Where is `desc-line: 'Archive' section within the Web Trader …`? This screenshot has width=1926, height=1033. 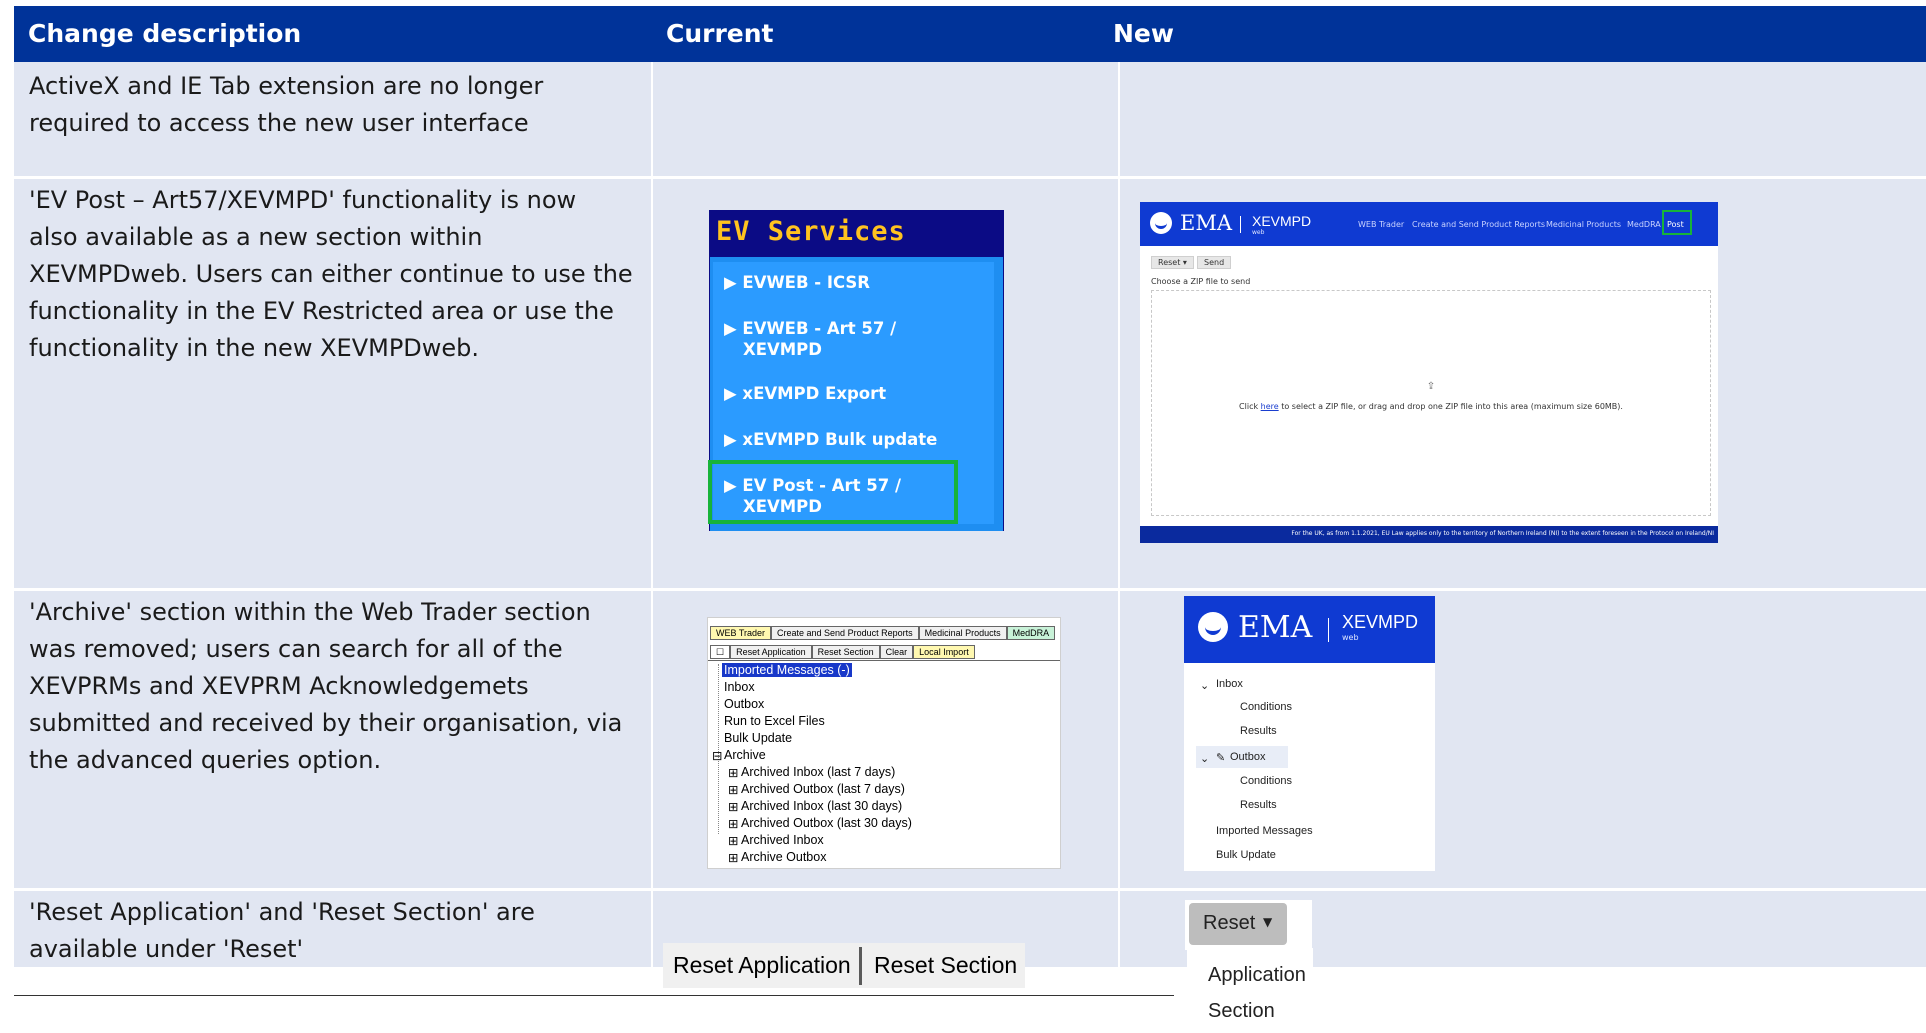 desc-line: 'Archive' section within the Web Trader … is located at coordinates (310, 612).